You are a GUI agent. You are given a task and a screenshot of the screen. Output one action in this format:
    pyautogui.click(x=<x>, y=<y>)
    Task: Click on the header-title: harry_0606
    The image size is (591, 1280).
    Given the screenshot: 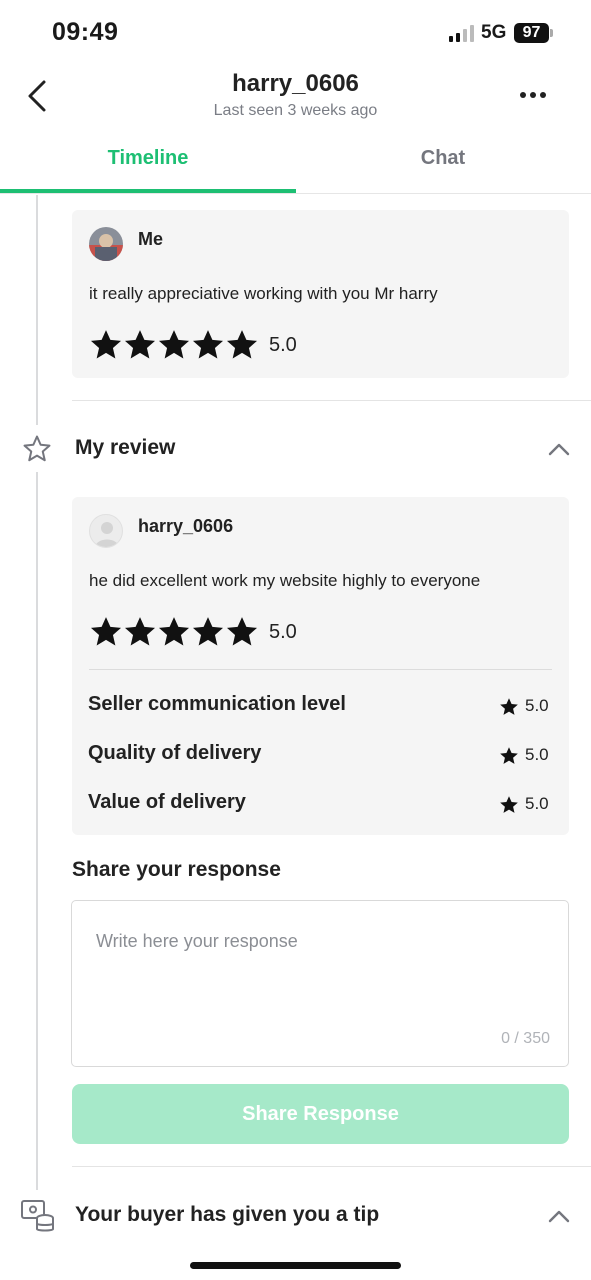 What is the action you would take?
    pyautogui.click(x=295, y=83)
    